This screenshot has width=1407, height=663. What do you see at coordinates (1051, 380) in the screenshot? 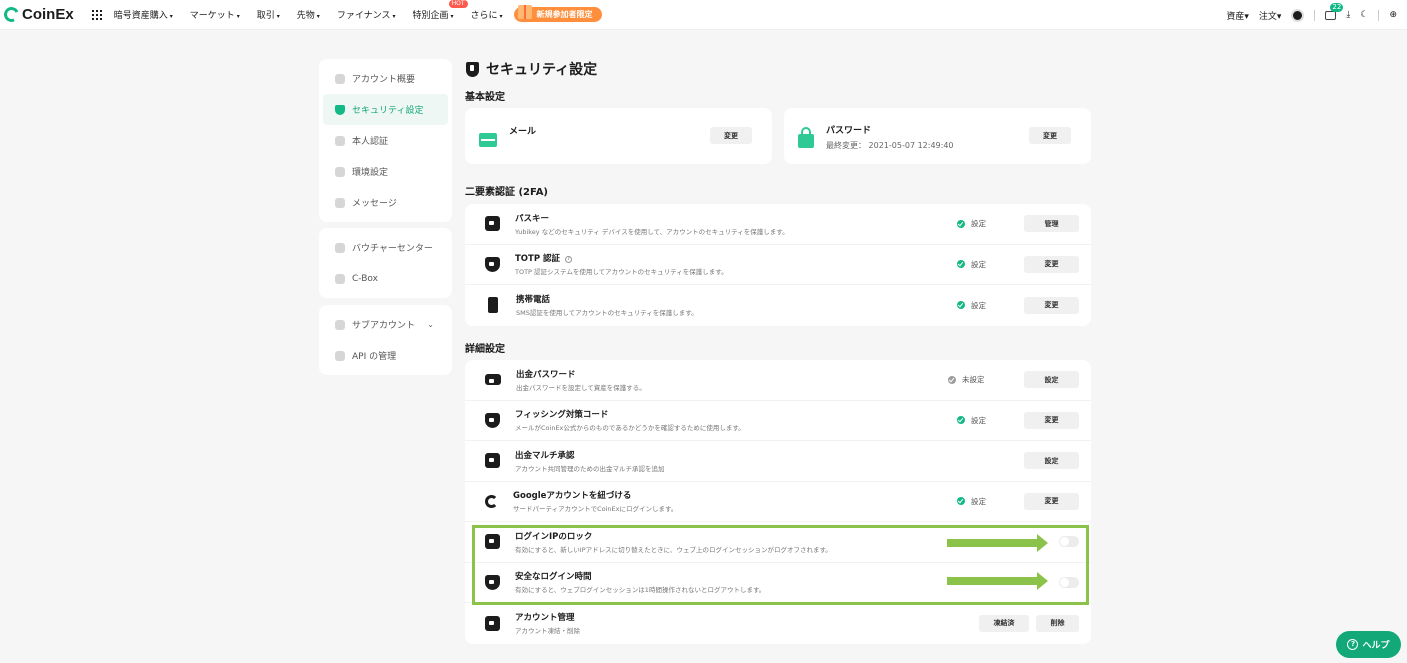
I see `withdraw-password-set-button: 設定` at bounding box center [1051, 380].